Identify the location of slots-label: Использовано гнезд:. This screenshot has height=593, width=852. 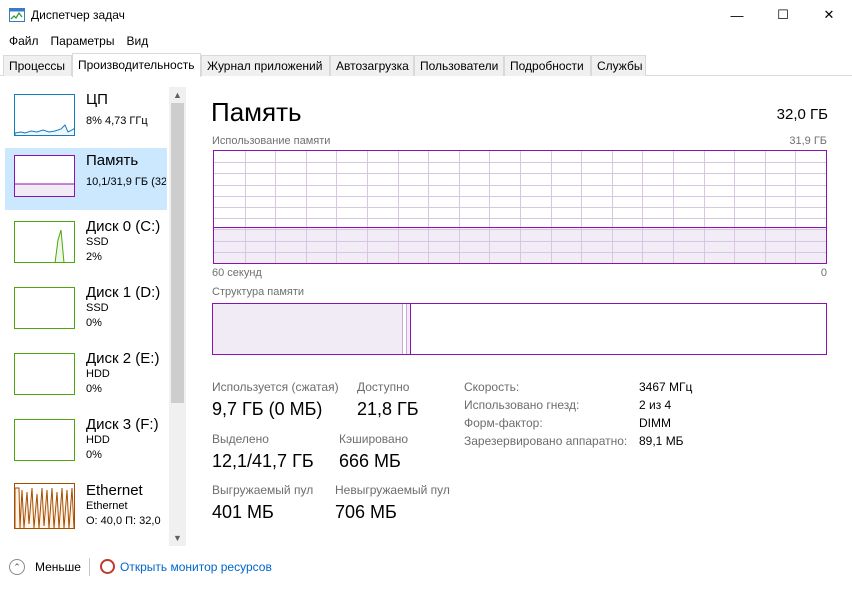
(522, 405).